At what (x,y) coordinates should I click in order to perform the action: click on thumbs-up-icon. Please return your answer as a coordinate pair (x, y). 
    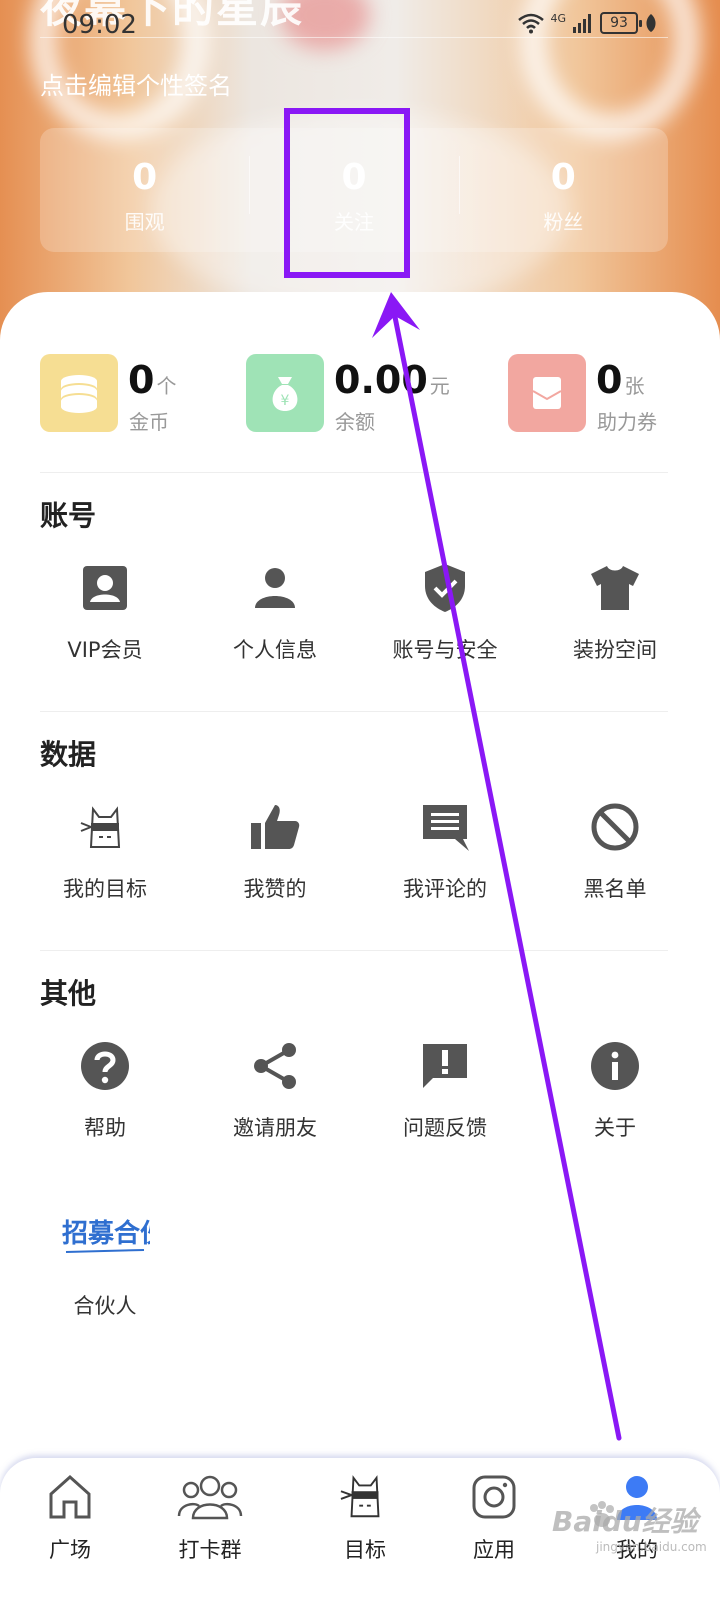
    Looking at the image, I should click on (275, 827).